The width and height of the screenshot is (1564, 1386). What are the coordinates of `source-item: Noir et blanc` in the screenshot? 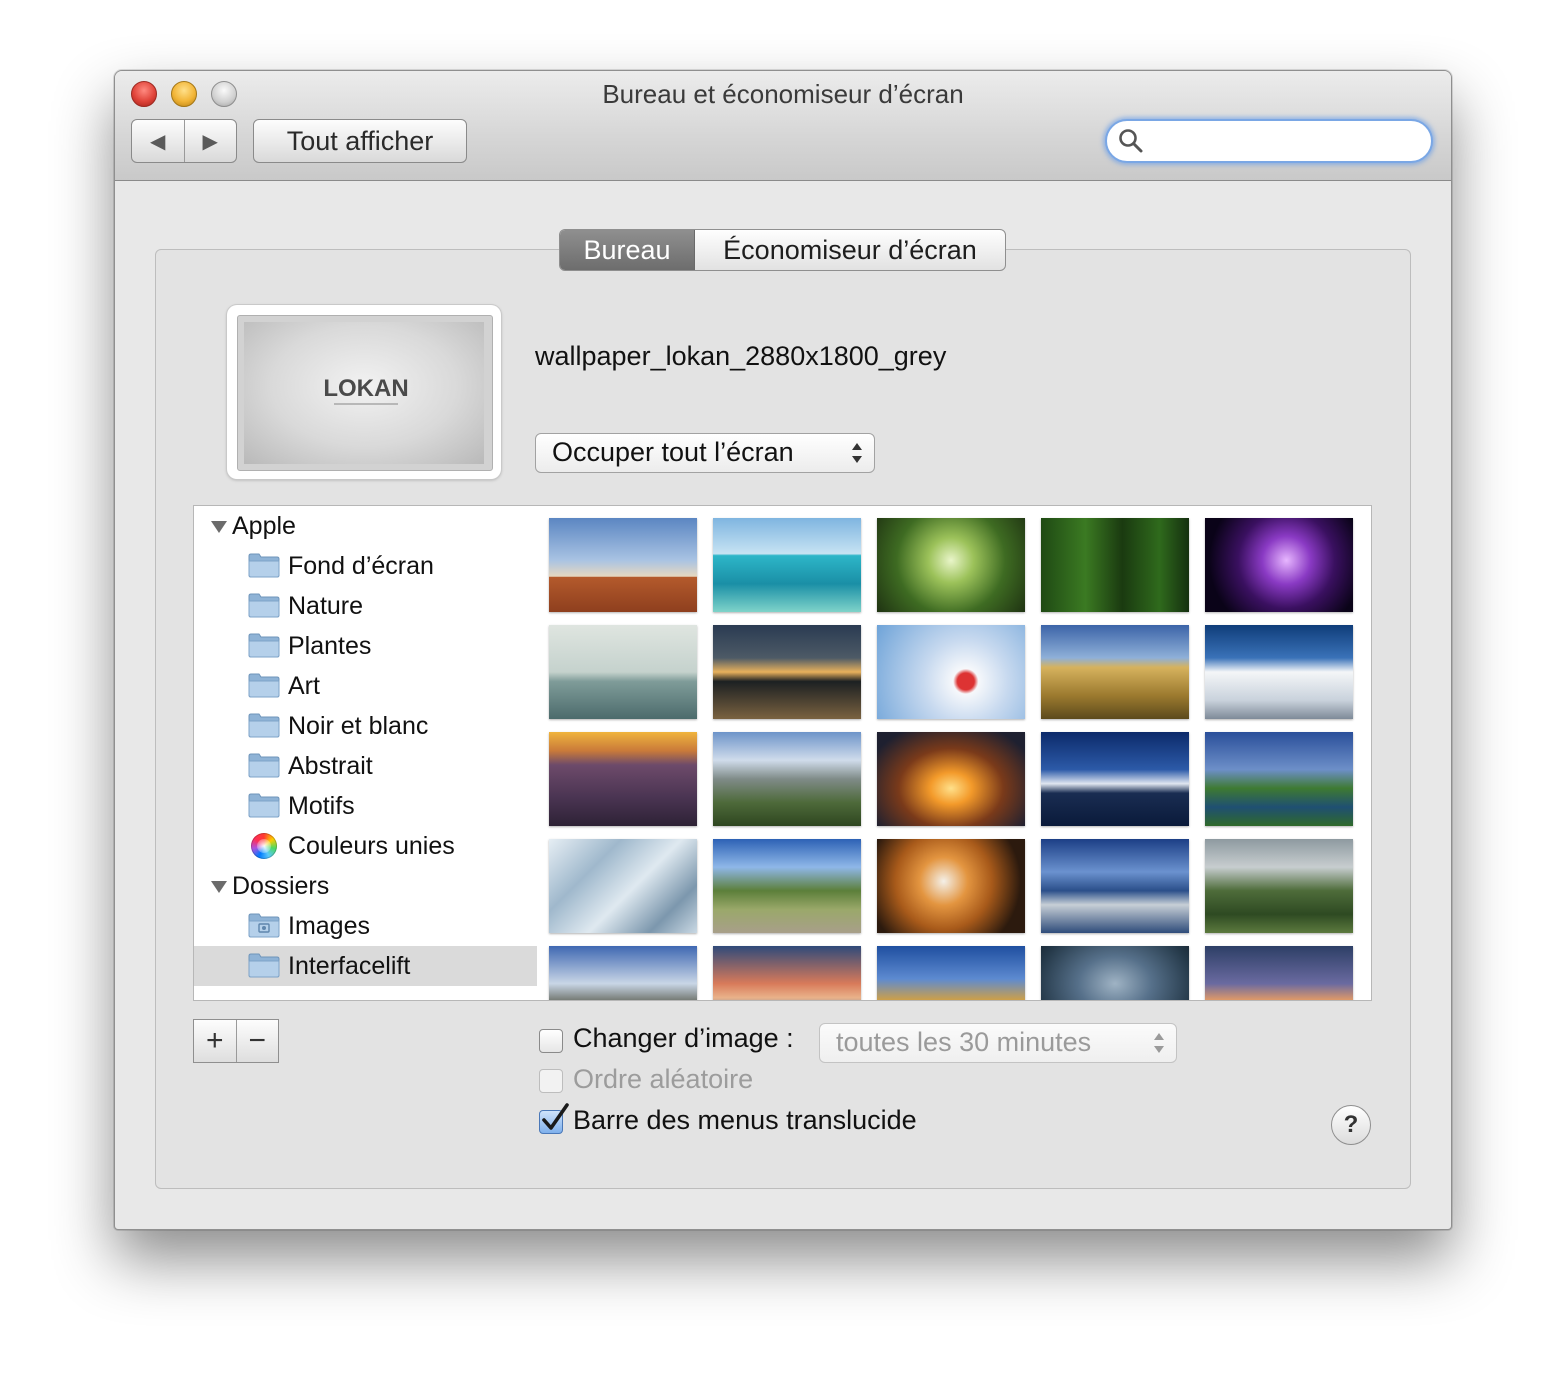 It's located at (366, 726).